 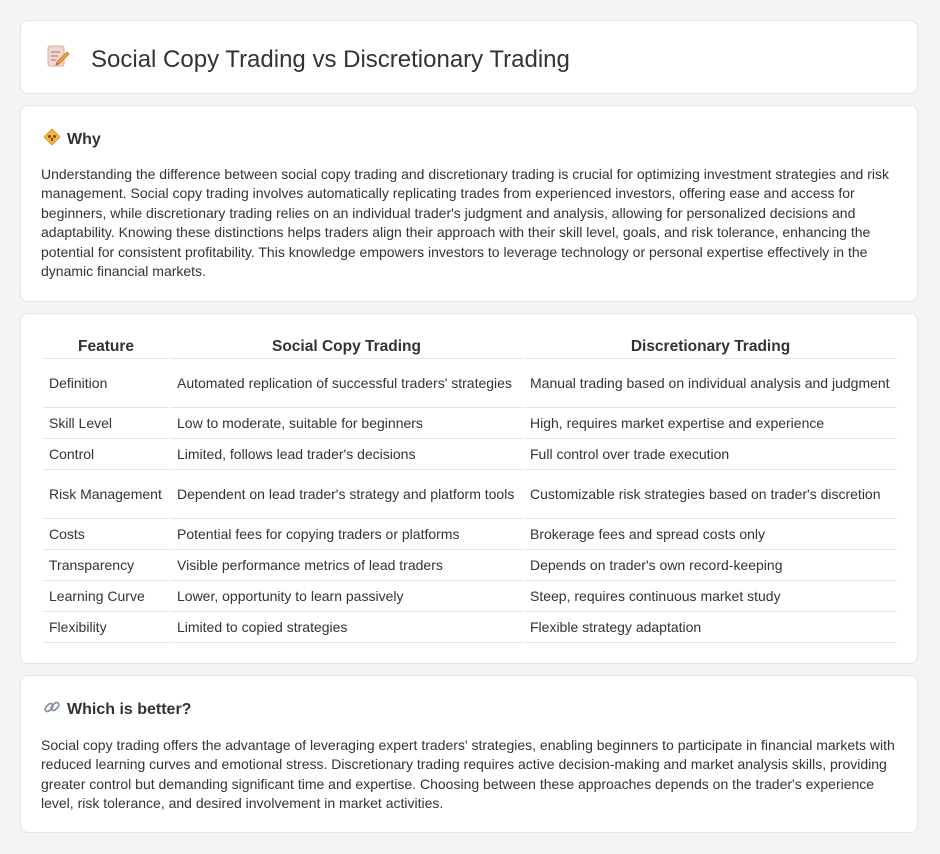 I want to click on discretionary-cell: Brokerage fees and spread costs only, so click(x=710, y=534).